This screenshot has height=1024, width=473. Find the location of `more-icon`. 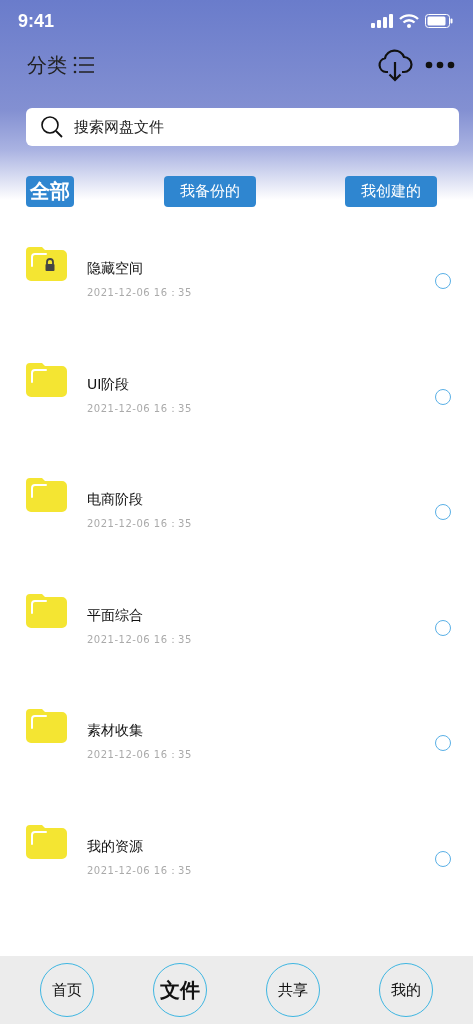

more-icon is located at coordinates (440, 65).